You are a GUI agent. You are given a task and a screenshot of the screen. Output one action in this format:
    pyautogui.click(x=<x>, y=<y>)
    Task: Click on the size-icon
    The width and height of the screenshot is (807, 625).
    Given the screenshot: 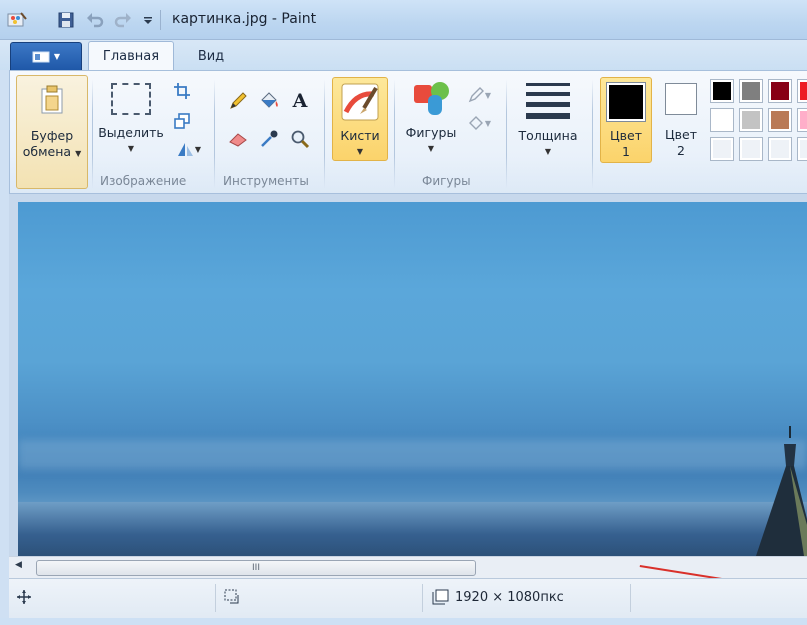 What is the action you would take?
    pyautogui.click(x=548, y=100)
    